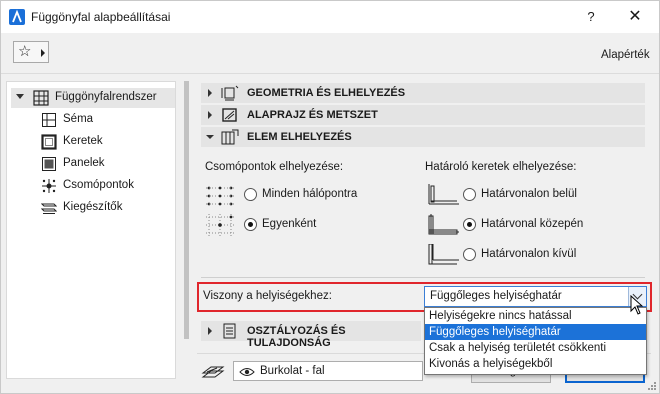 This screenshot has height=394, width=660. Describe the element at coordinates (535, 364) in the screenshot. I see `list-option: Kivonás a helyiségekből` at that location.